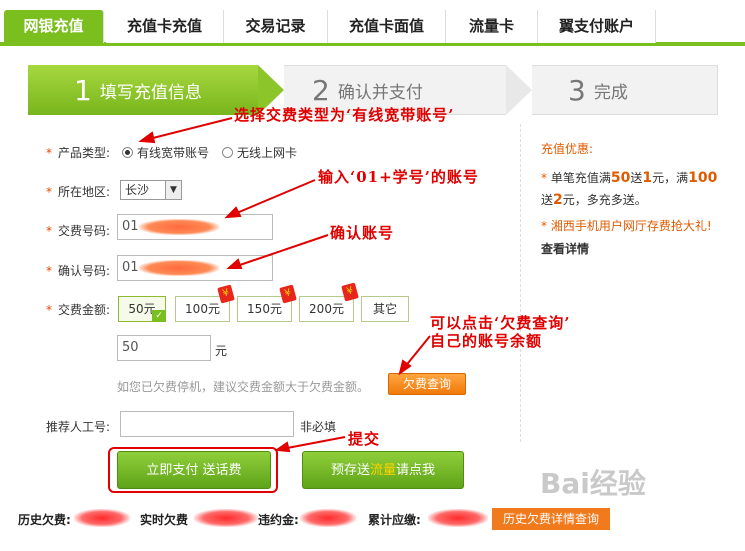 This screenshot has height=551, width=745. What do you see at coordinates (321, 90) in the screenshot?
I see `step-2-number: 2` at bounding box center [321, 90].